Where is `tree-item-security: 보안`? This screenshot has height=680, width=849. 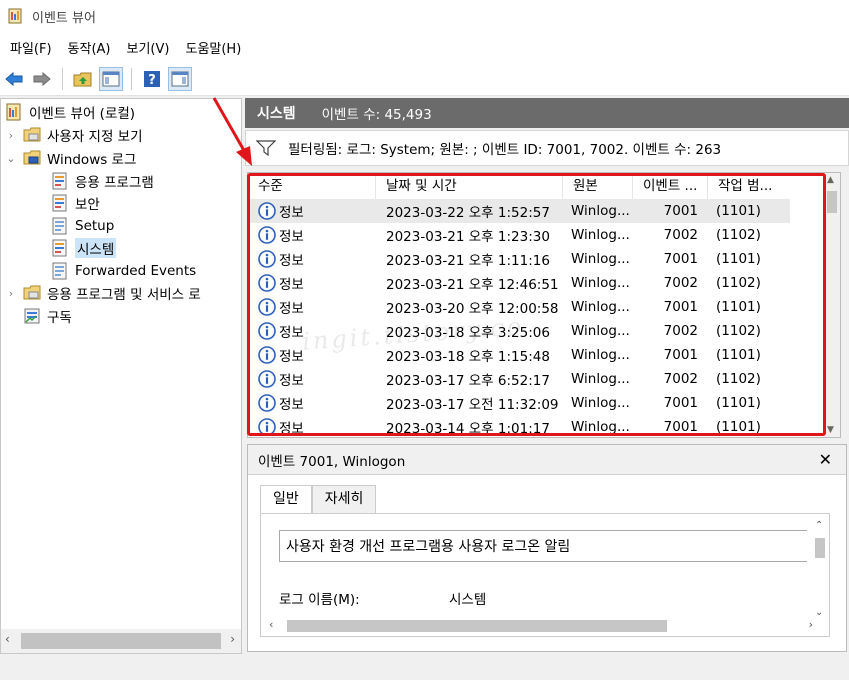 tree-item-security: 보안 is located at coordinates (75, 203).